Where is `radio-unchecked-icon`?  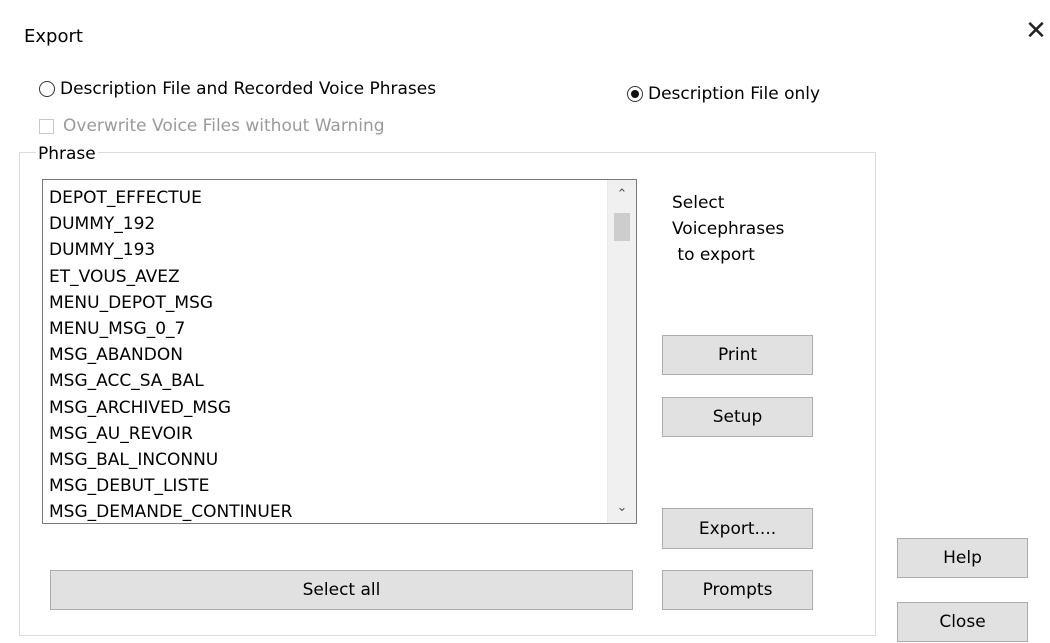
radio-unchecked-icon is located at coordinates (47, 89).